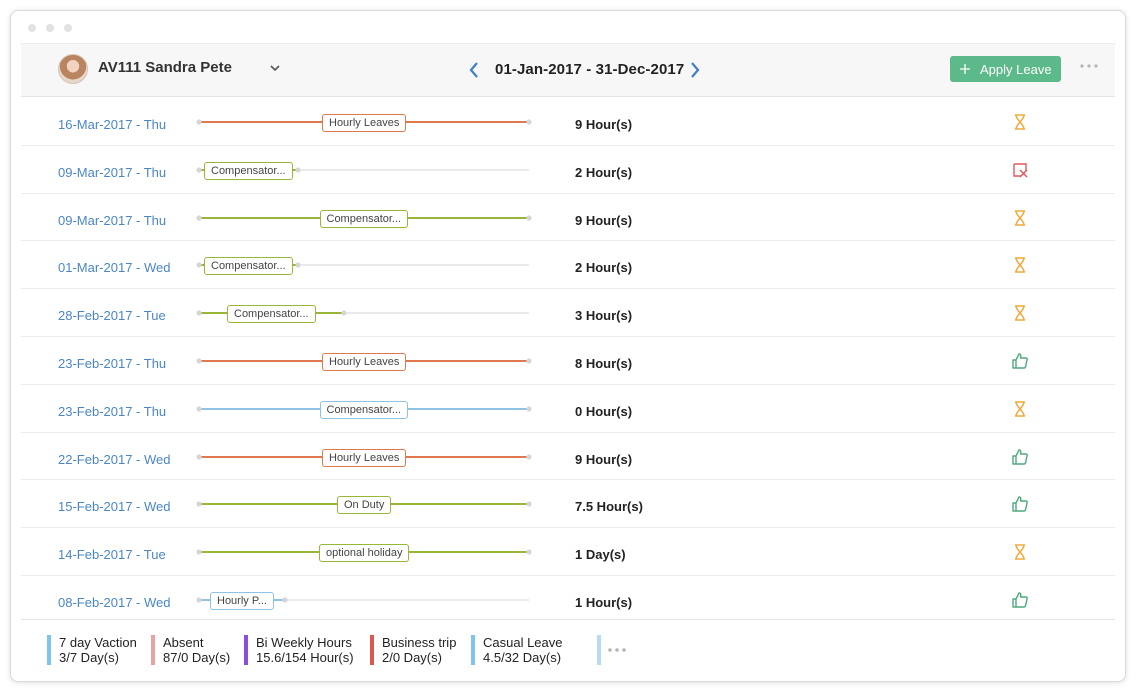  What do you see at coordinates (604, 602) in the screenshot?
I see `leave-duration: 1 Hour(s)` at bounding box center [604, 602].